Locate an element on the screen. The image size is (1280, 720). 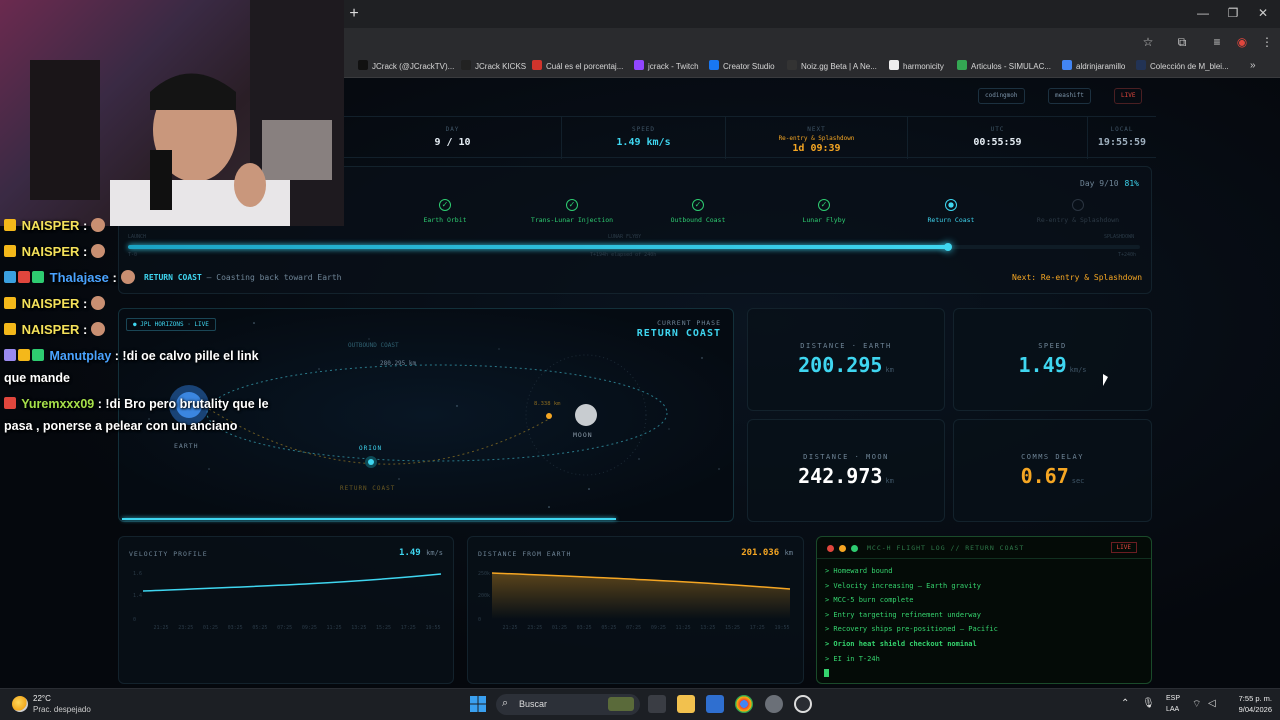
media-icon: ≡ is located at coordinates (1217, 42).